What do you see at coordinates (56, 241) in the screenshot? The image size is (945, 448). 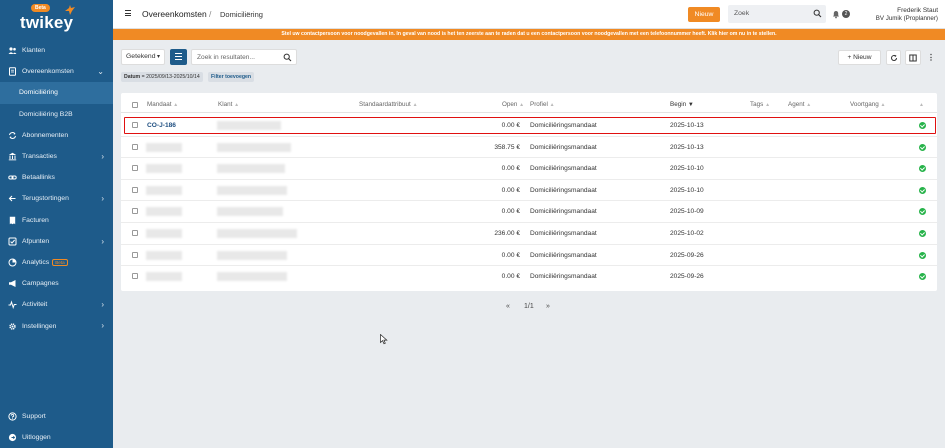 I see `sidebar-item-afpunten: Afpunten ›` at bounding box center [56, 241].